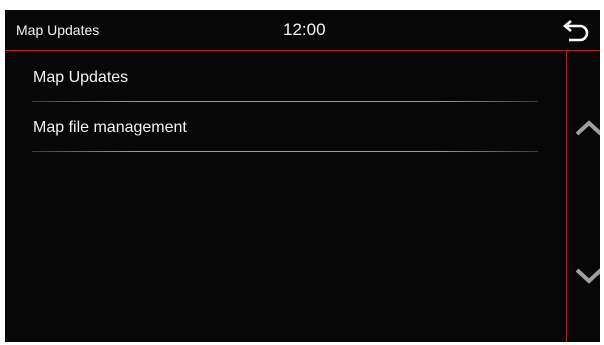 Image resolution: width=604 pixels, height=345 pixels. I want to click on scroll-down-button, so click(587, 276).